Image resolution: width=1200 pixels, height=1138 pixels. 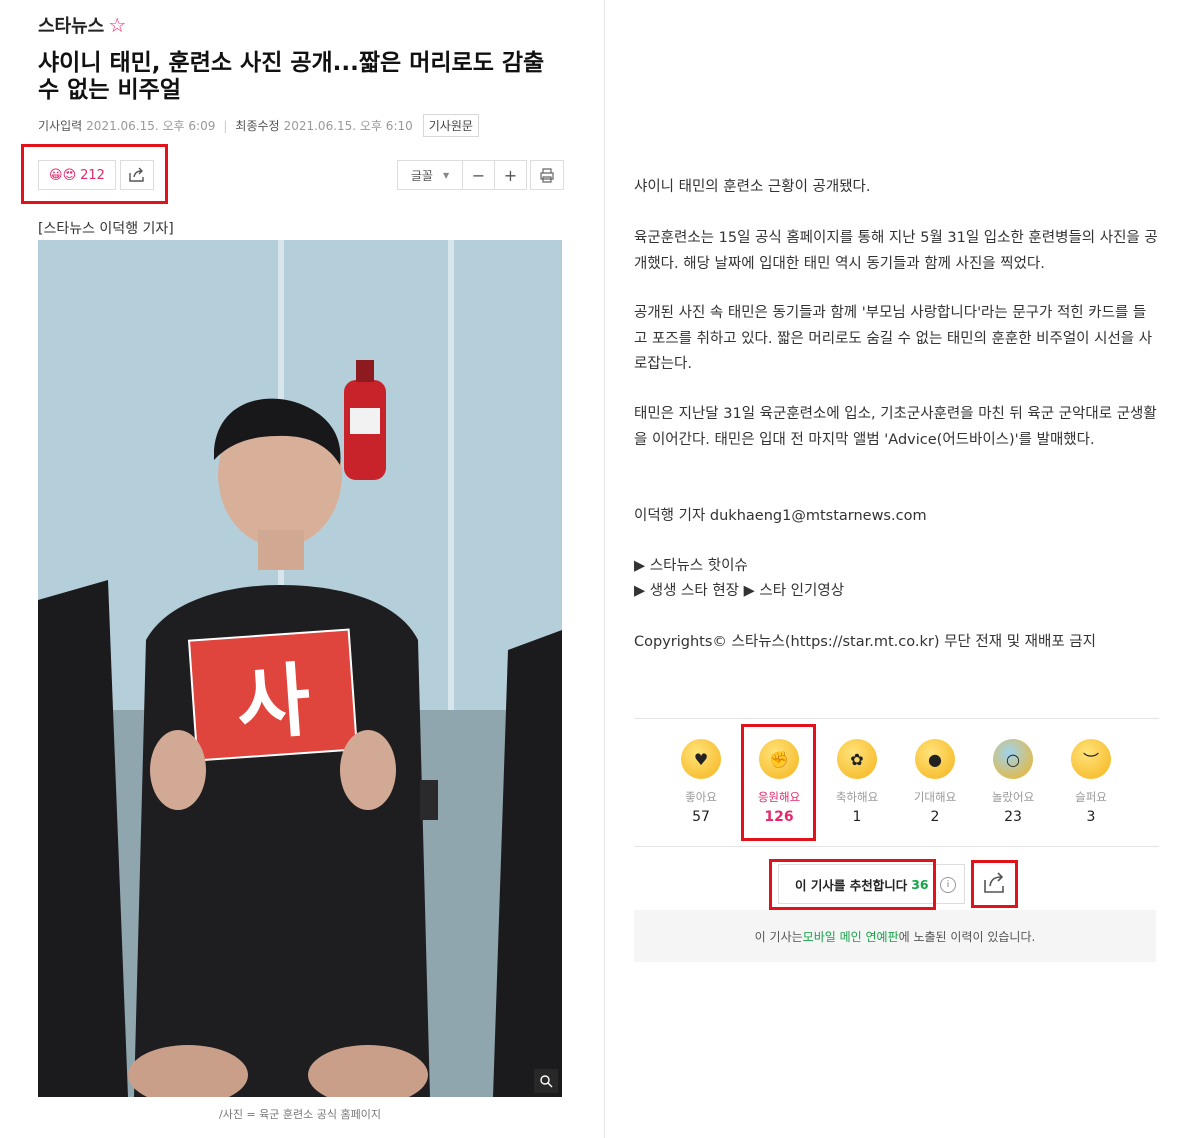 What do you see at coordinates (446, 175) in the screenshot?
I see `chevron-down-icon: ▼` at bounding box center [446, 175].